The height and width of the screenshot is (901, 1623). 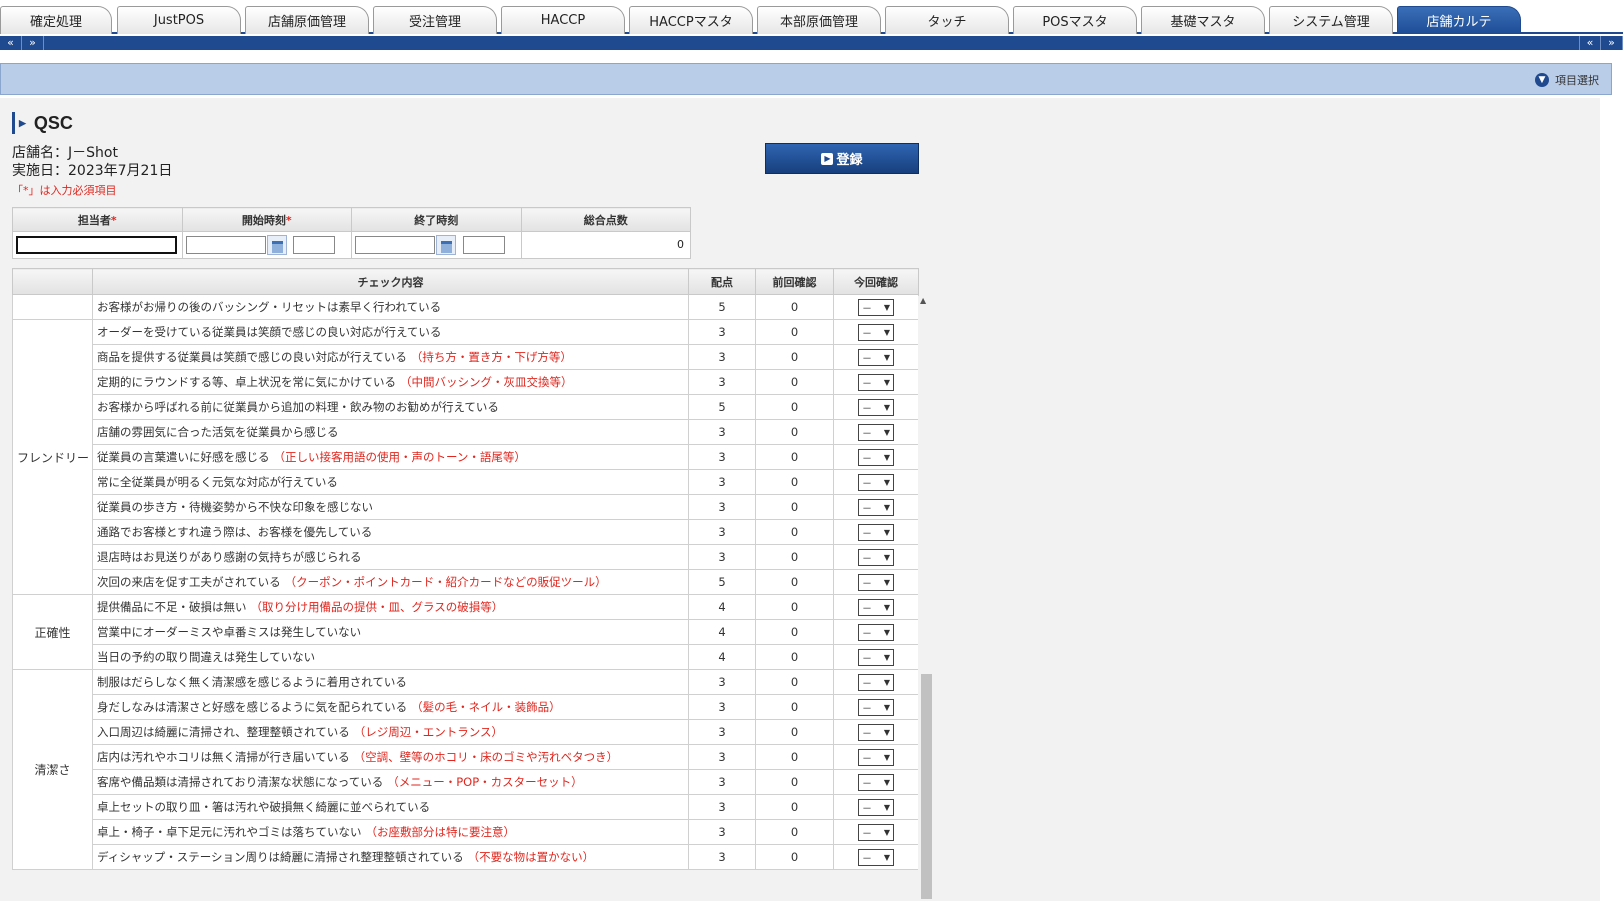 What do you see at coordinates (466, 532) in the screenshot?
I see `table-row: 通路でお客様とすれ違う際は、お客様を優先している 3 0 － ▼` at bounding box center [466, 532].